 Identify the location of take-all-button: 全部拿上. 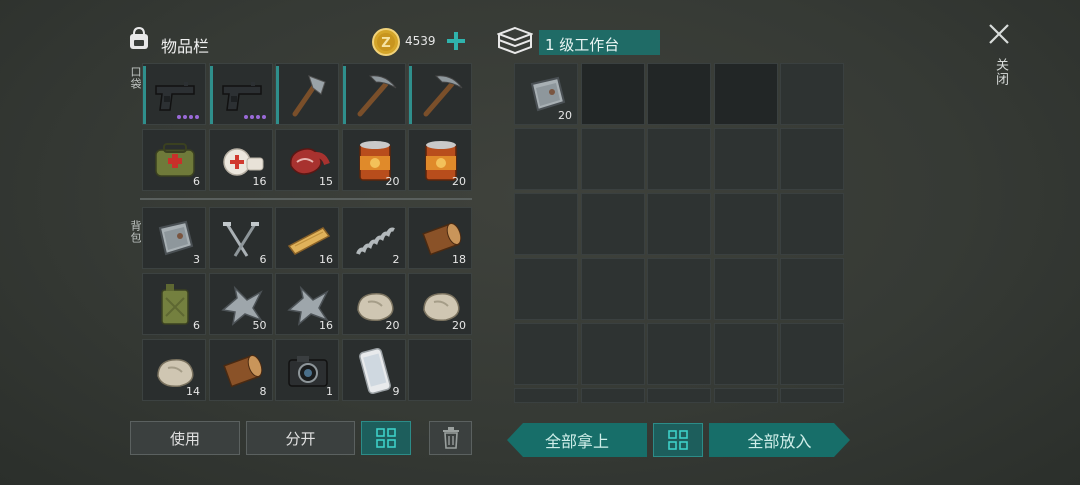
(577, 440).